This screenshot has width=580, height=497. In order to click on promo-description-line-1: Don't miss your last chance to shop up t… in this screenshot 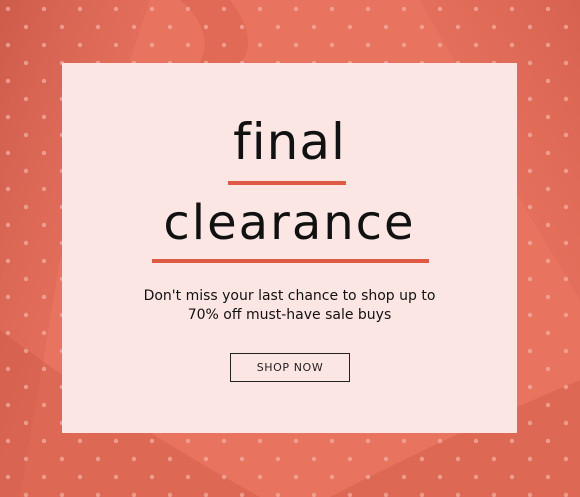, I will do `click(289, 296)`.